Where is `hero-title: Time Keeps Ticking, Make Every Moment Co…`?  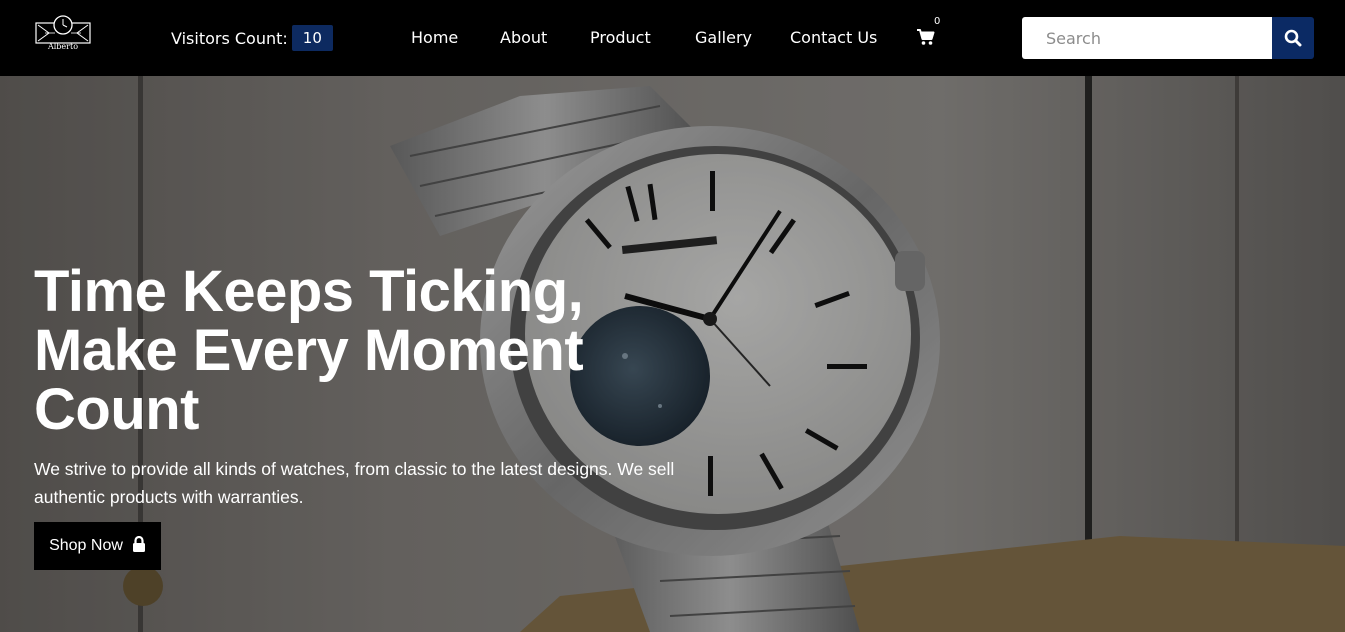
hero-title: Time Keeps Ticking, Make Every Moment Co… is located at coordinates (384, 350).